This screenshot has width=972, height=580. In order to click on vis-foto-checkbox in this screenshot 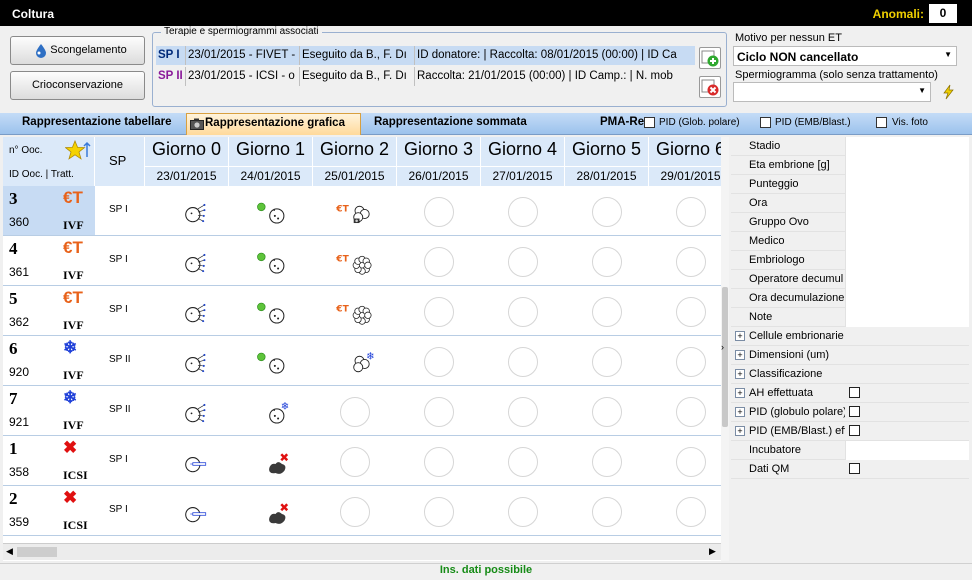, I will do `click(881, 122)`.